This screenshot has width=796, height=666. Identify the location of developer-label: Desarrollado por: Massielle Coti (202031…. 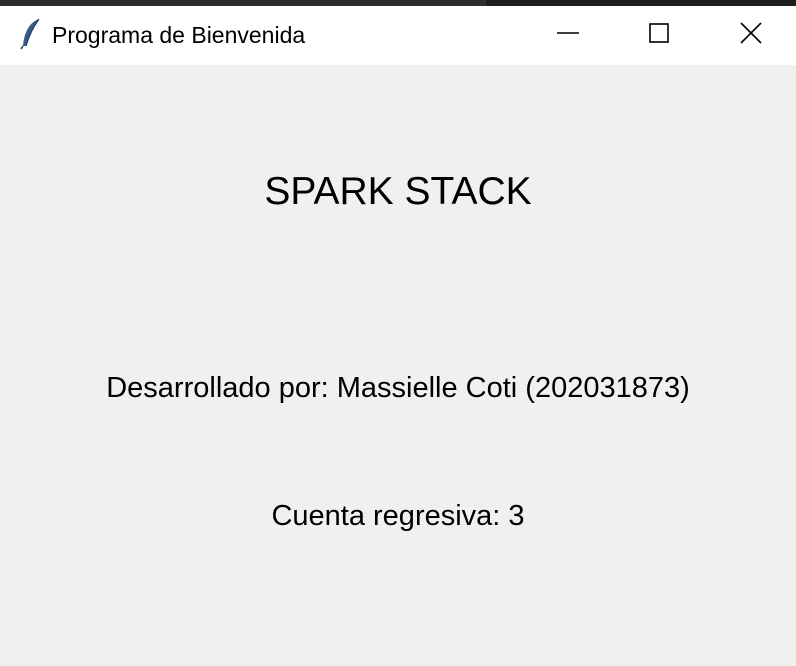
(398, 388).